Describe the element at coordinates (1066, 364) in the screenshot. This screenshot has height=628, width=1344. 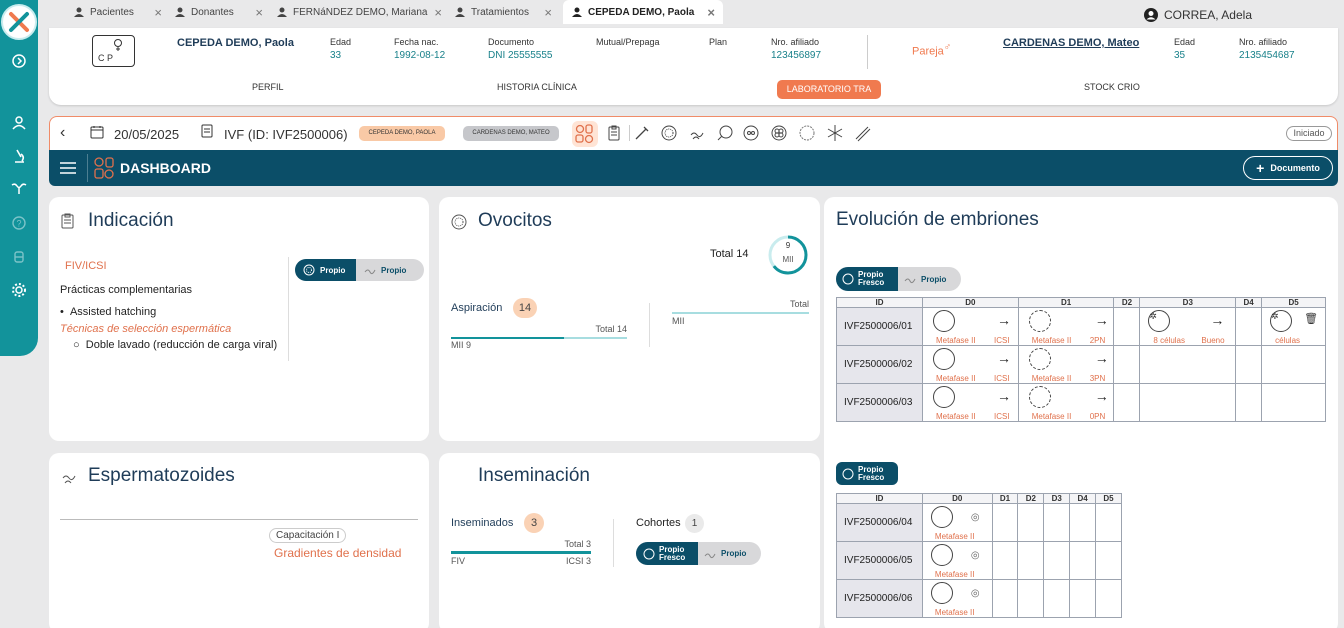
I see `d1-cell: → Metafase II 3PN` at that location.